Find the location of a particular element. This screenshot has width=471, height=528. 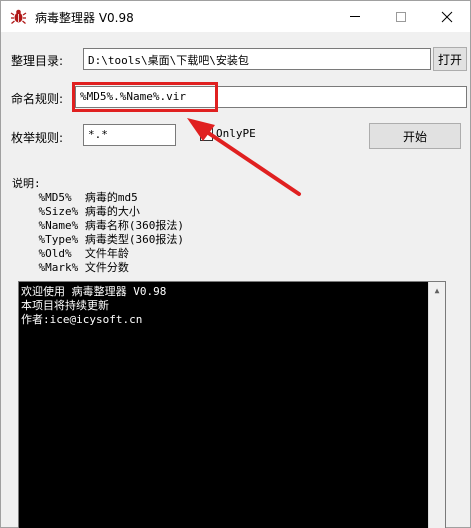

notes-heading: 说明: is located at coordinates (26, 183).